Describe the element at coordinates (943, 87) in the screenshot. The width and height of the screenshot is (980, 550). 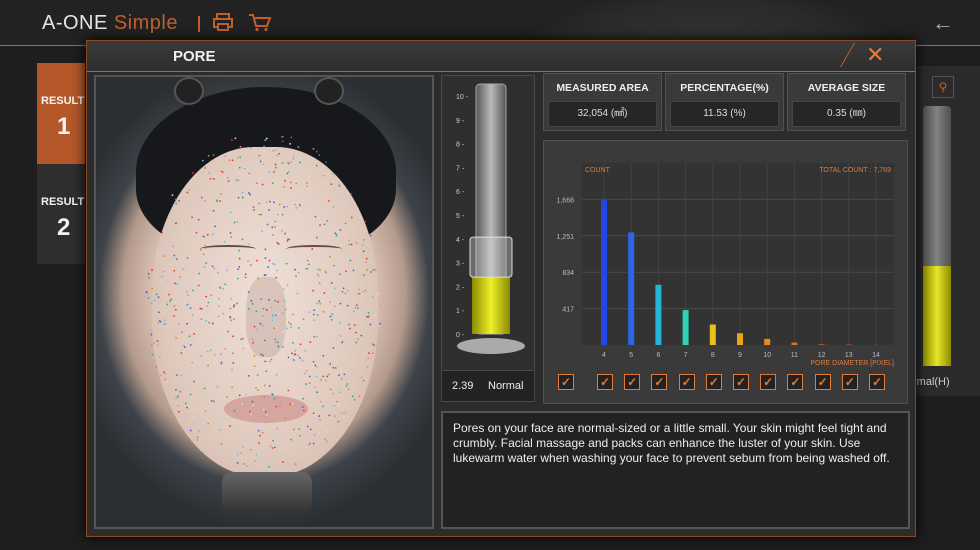
I see `search-icon: ⚲` at that location.